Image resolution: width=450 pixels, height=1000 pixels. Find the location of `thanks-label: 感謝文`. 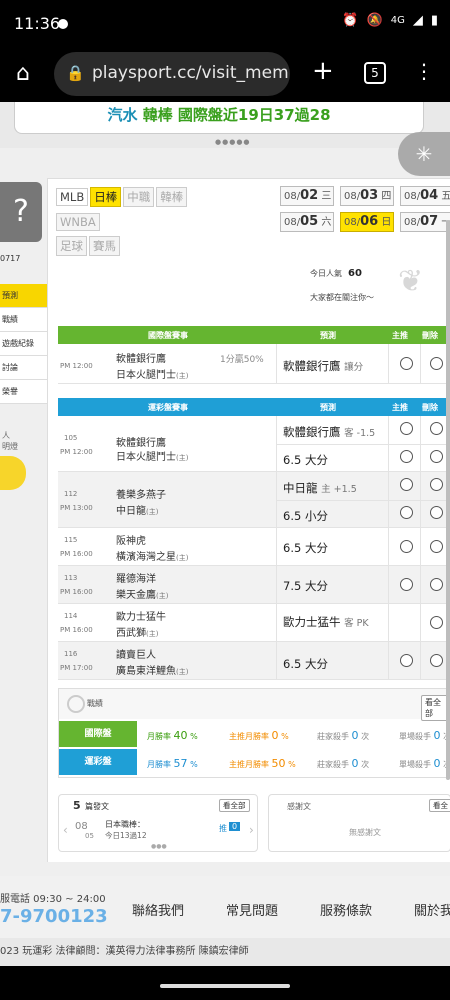

thanks-label: 感謝文 is located at coordinates (299, 806).